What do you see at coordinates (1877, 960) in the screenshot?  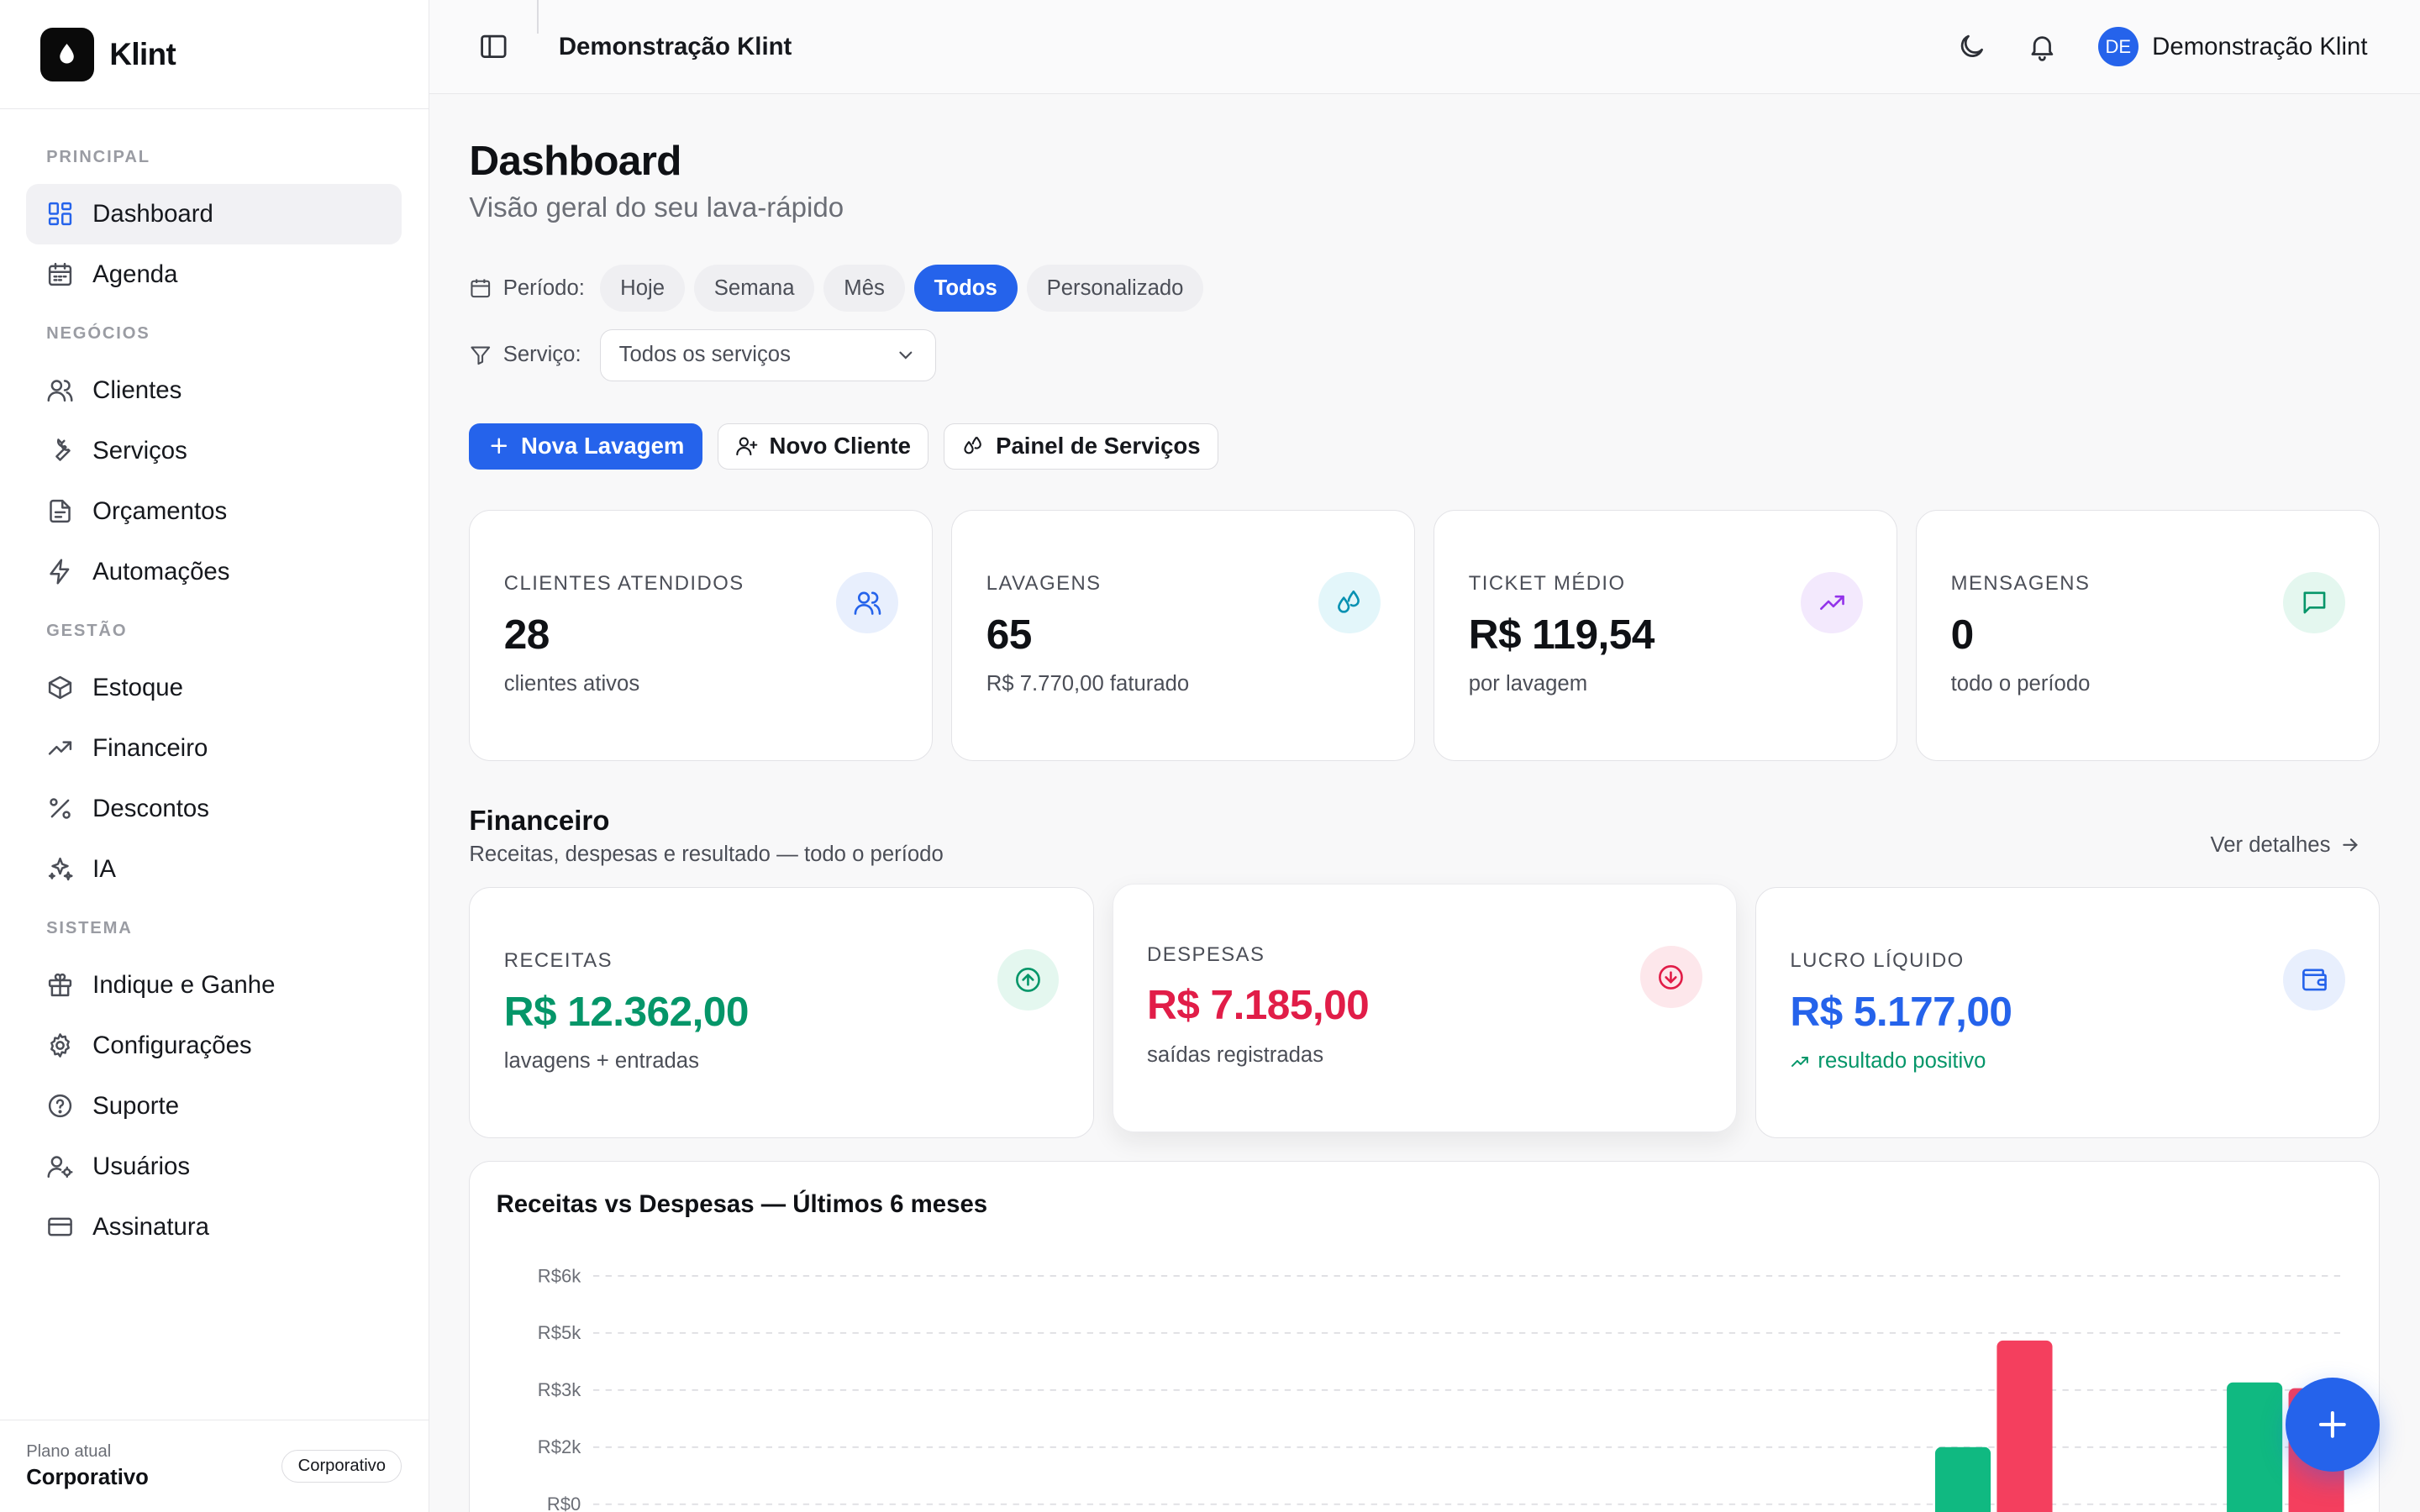 I see `financeiro-label: LUCRO LÍQUIDO` at bounding box center [1877, 960].